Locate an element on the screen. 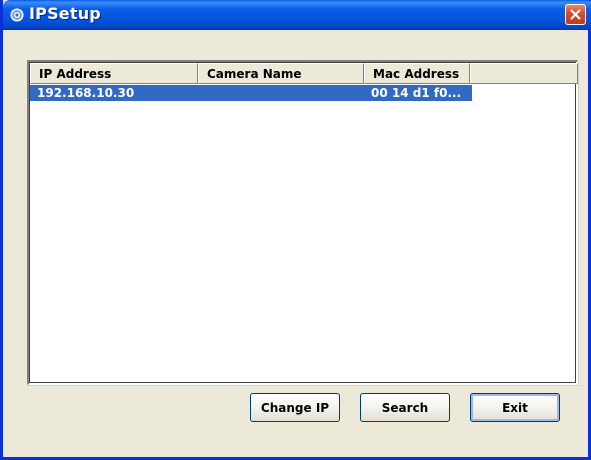 The width and height of the screenshot is (591, 460). column-header-mac-address: Mac Address is located at coordinates (417, 73).